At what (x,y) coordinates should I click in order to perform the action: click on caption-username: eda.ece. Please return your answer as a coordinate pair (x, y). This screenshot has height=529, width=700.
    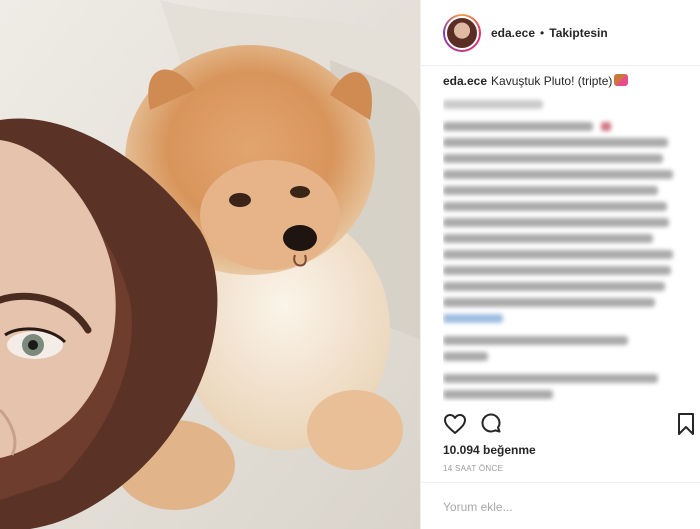
    Looking at the image, I should click on (465, 81).